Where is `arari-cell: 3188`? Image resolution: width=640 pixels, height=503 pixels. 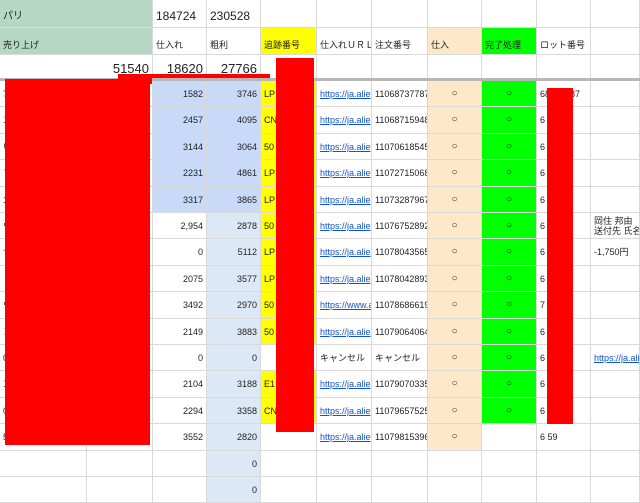
arari-cell: 3188 is located at coordinates (234, 384).